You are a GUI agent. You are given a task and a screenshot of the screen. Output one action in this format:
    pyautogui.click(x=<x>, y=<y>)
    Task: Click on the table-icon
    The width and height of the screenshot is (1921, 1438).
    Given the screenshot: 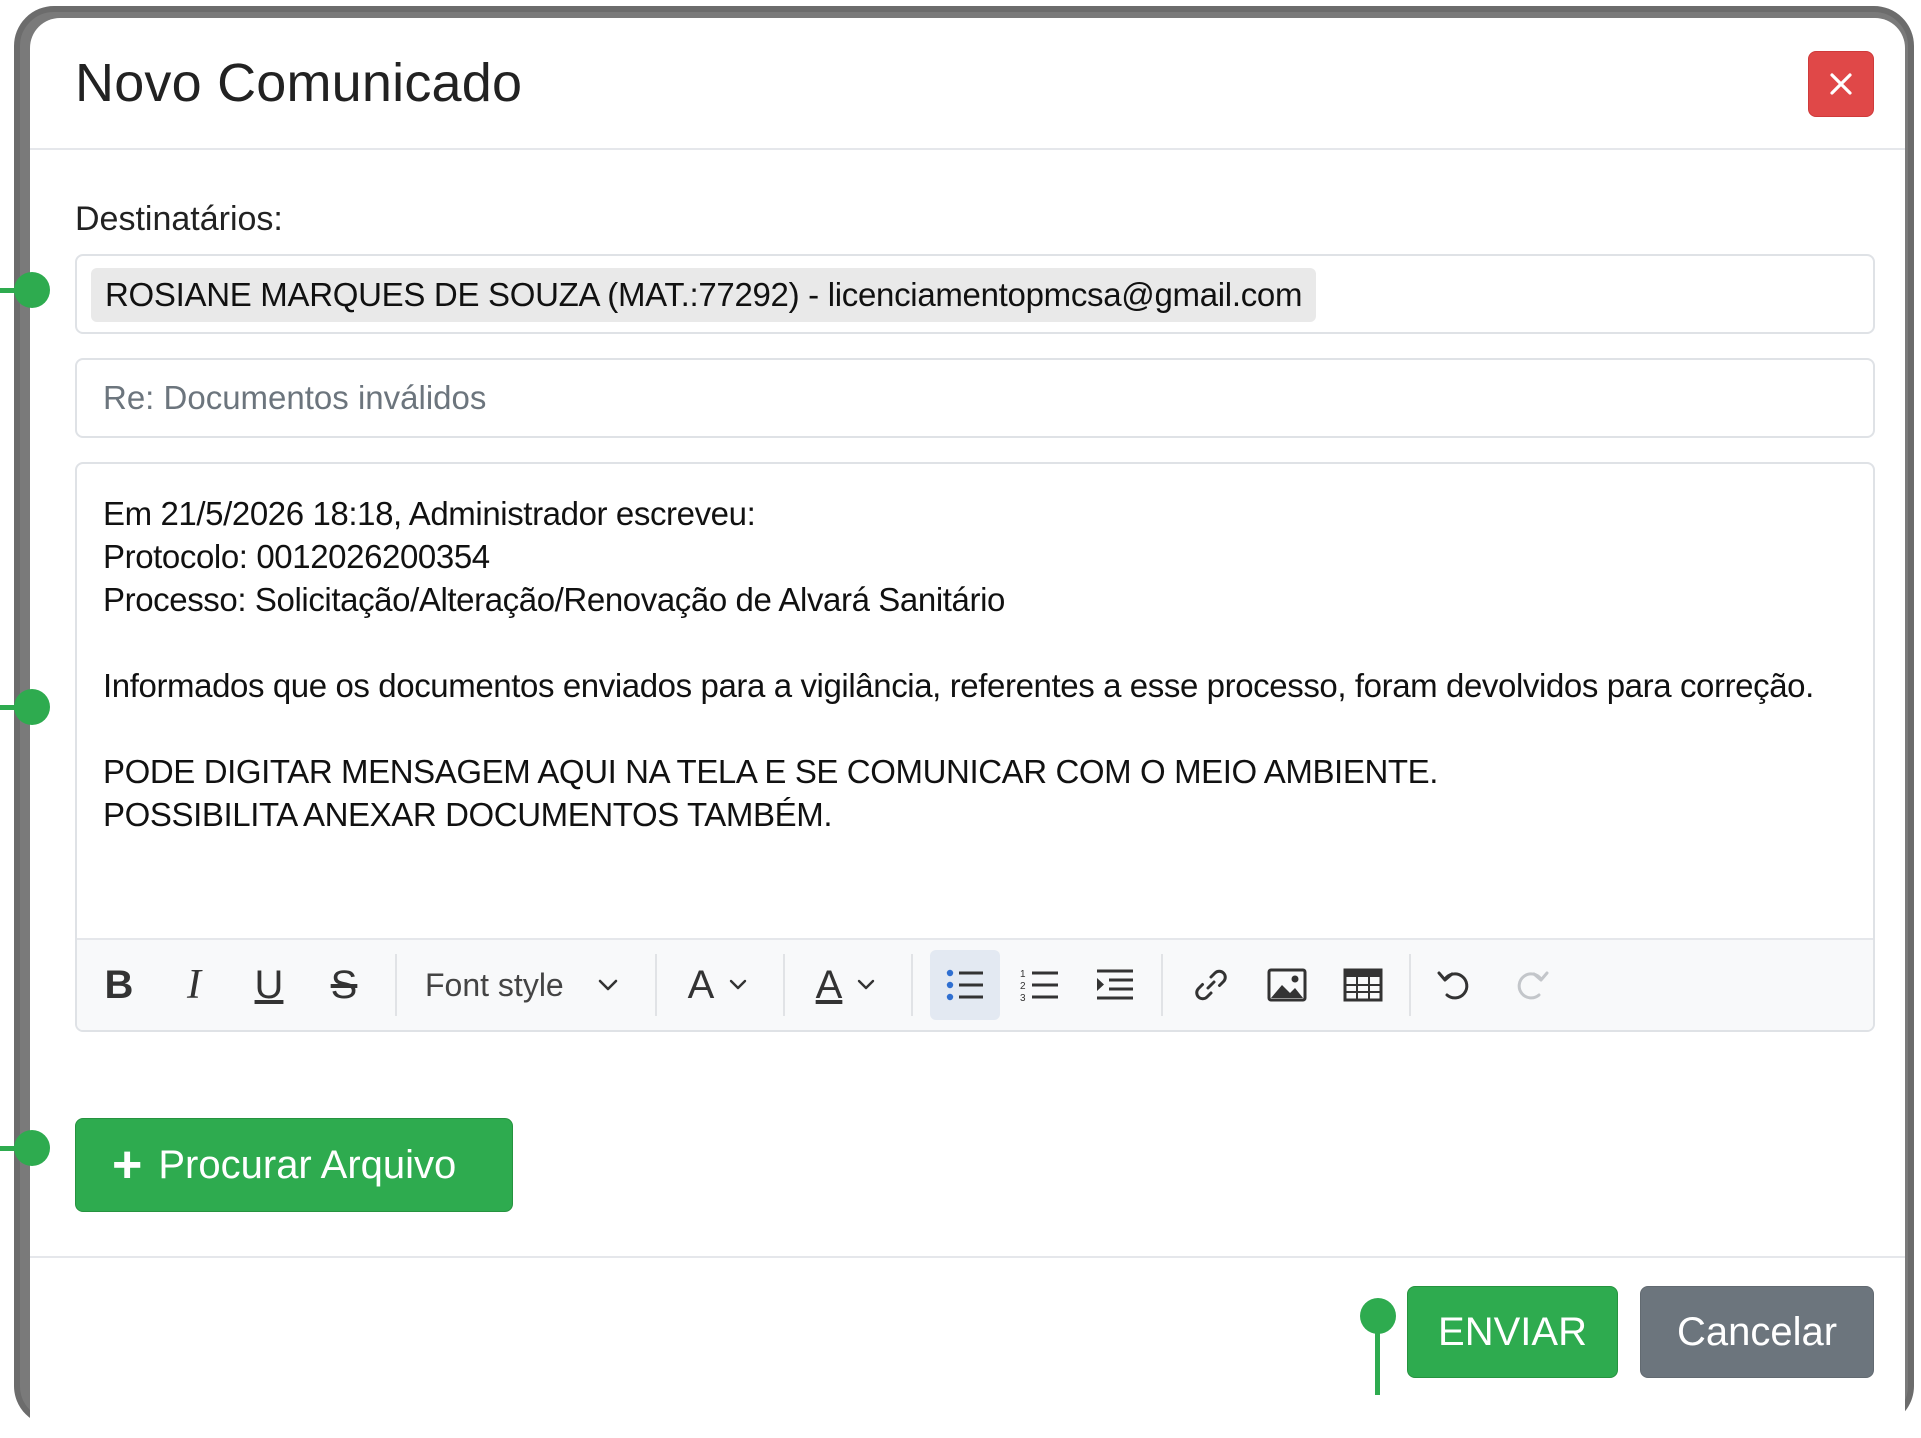 What is the action you would take?
    pyautogui.click(x=1363, y=985)
    